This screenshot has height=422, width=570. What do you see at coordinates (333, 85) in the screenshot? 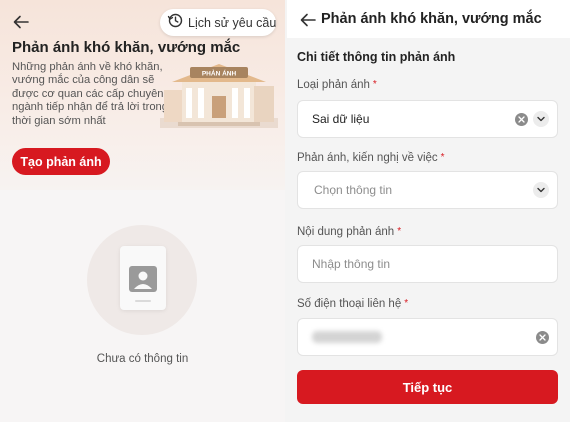
I see `report-type-label-text: Loại phản ánh` at bounding box center [333, 85].